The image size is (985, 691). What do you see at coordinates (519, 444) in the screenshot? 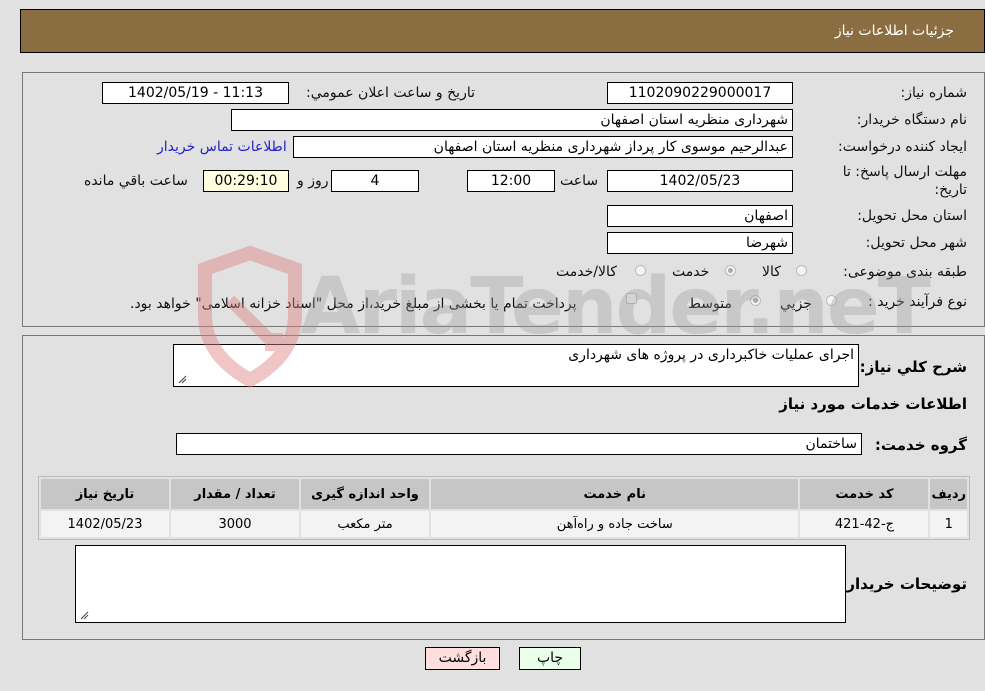
I see `service-group-field: ساختمان` at bounding box center [519, 444].